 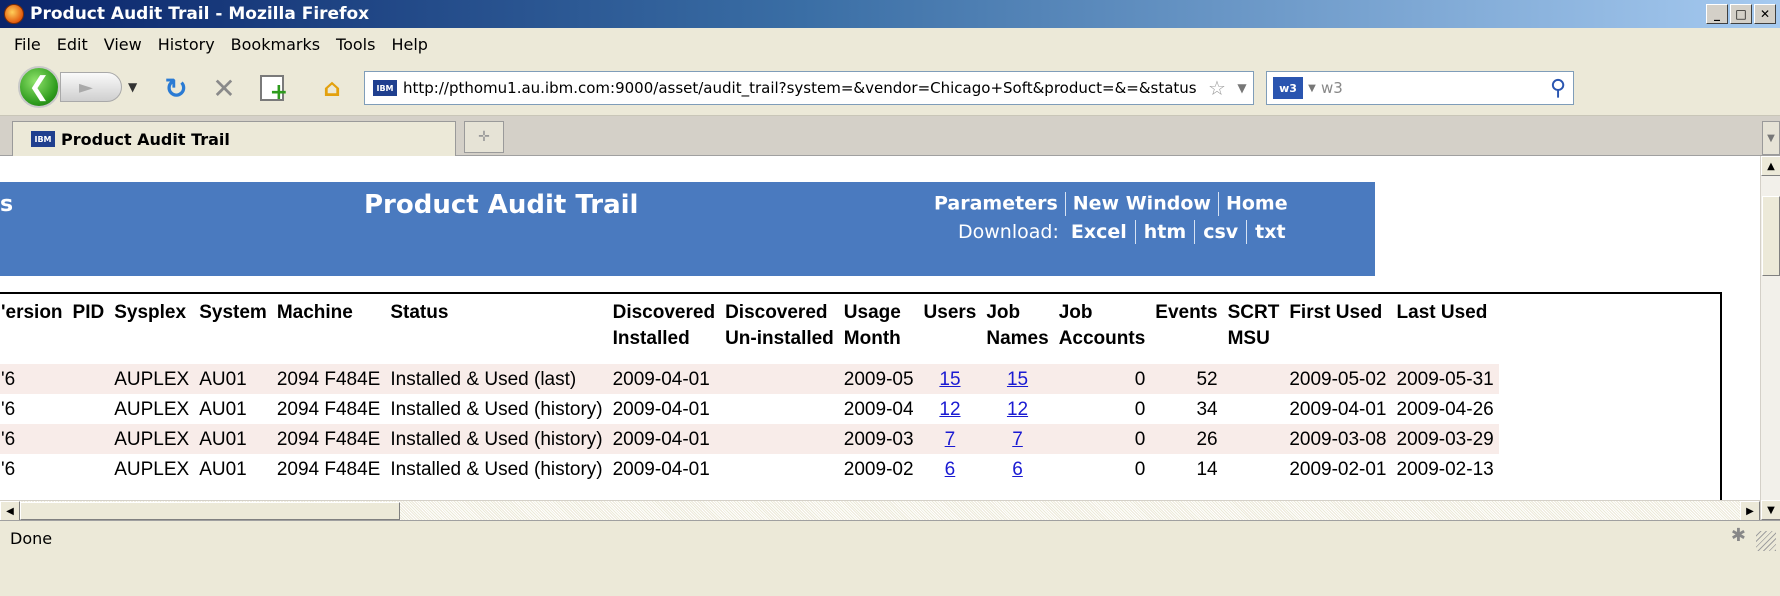 What do you see at coordinates (145, 139) in the screenshot?
I see `tab-label: Product Audit Trail` at bounding box center [145, 139].